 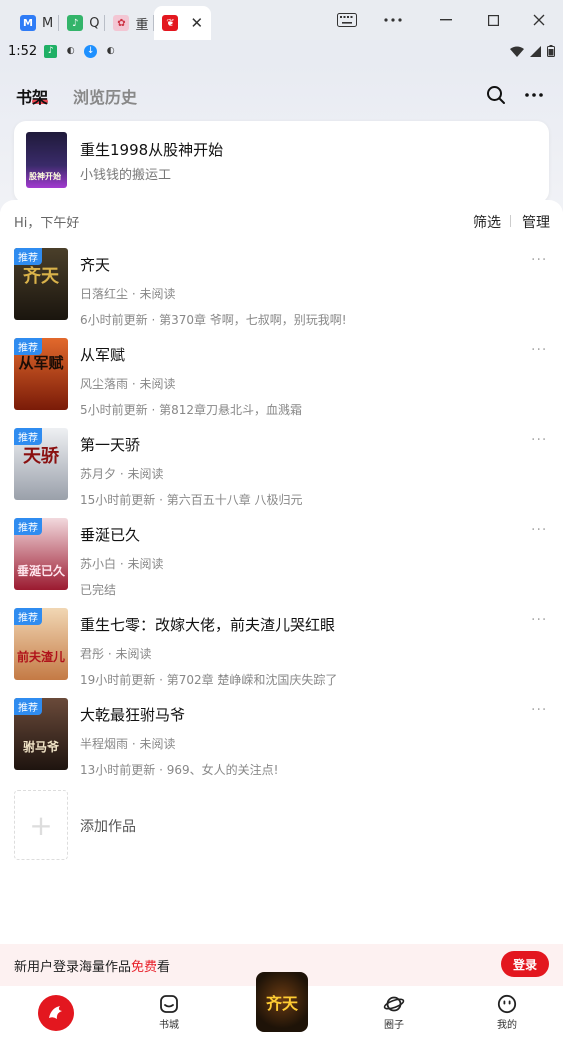 I want to click on browser-tab-3: ✿ 重, so click(x=130, y=23).